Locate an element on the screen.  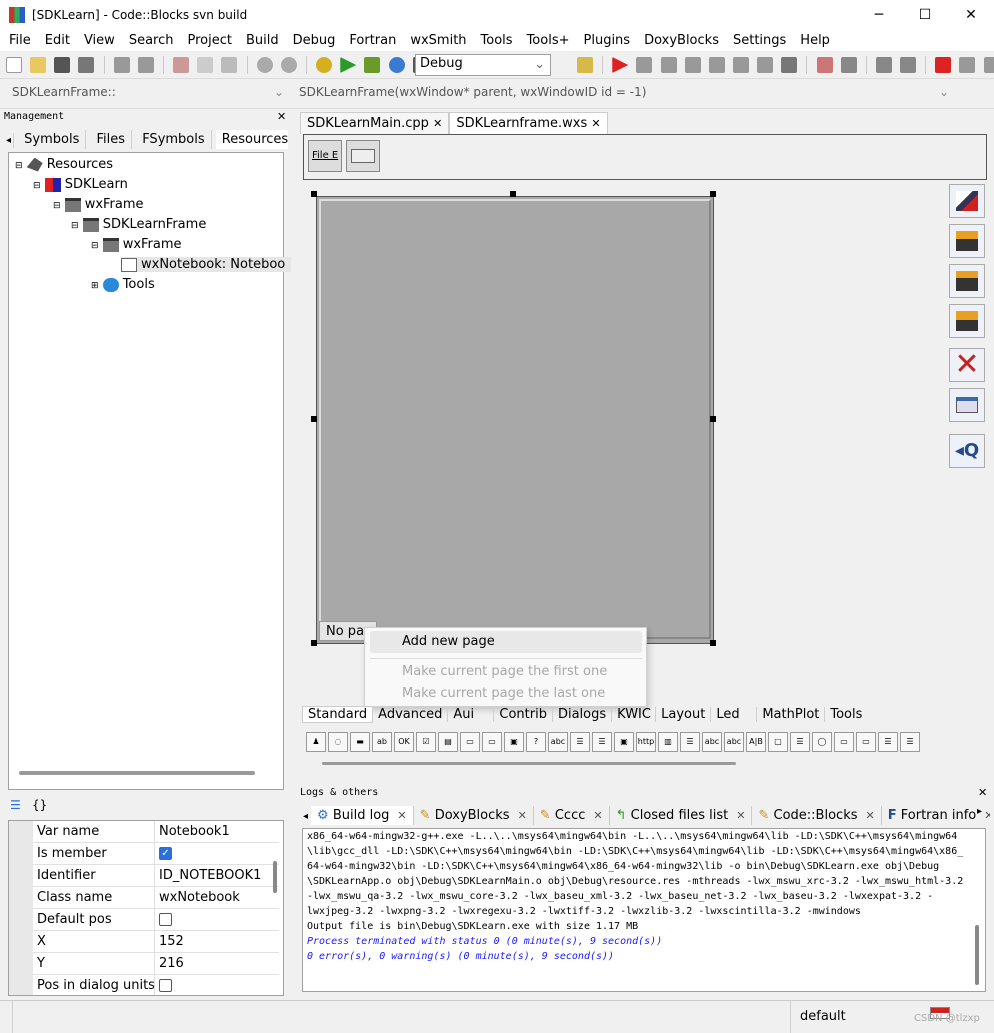
tab-resources: Resources is located at coordinates (251, 139).